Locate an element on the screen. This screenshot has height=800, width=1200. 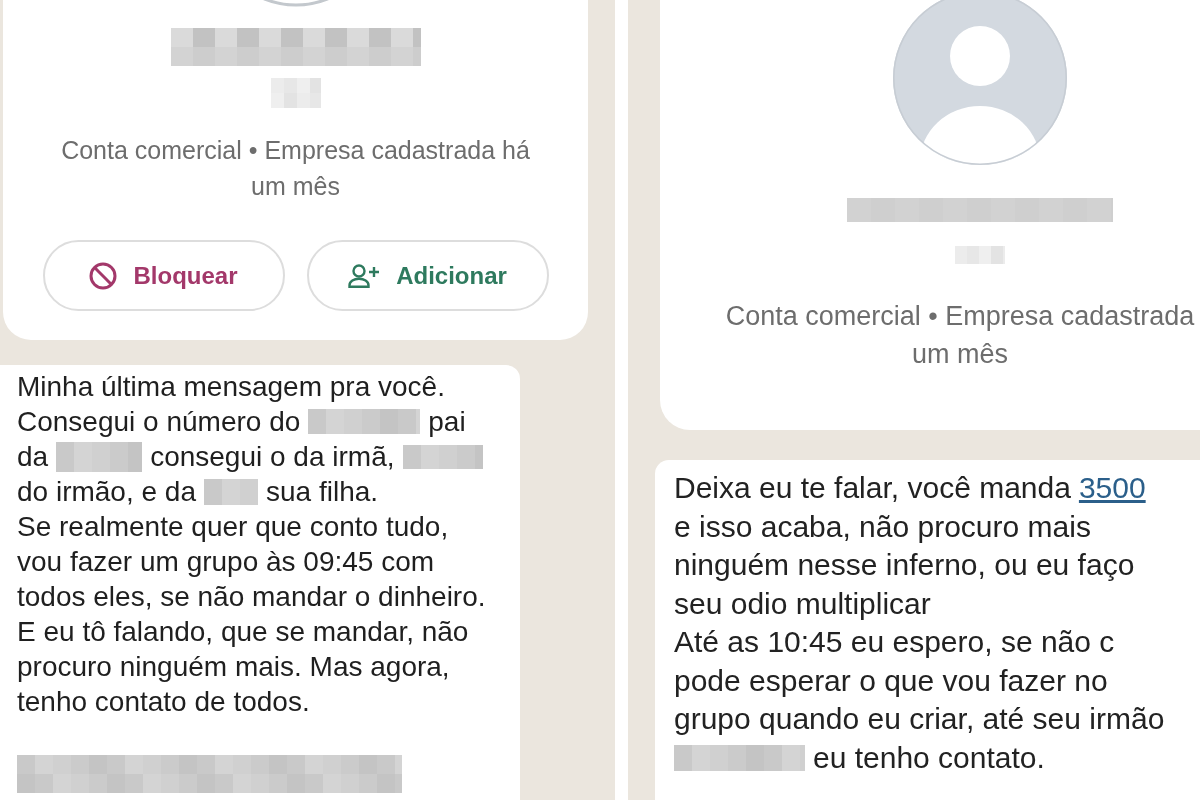
add-contact-button: Adicionar is located at coordinates (427, 275).